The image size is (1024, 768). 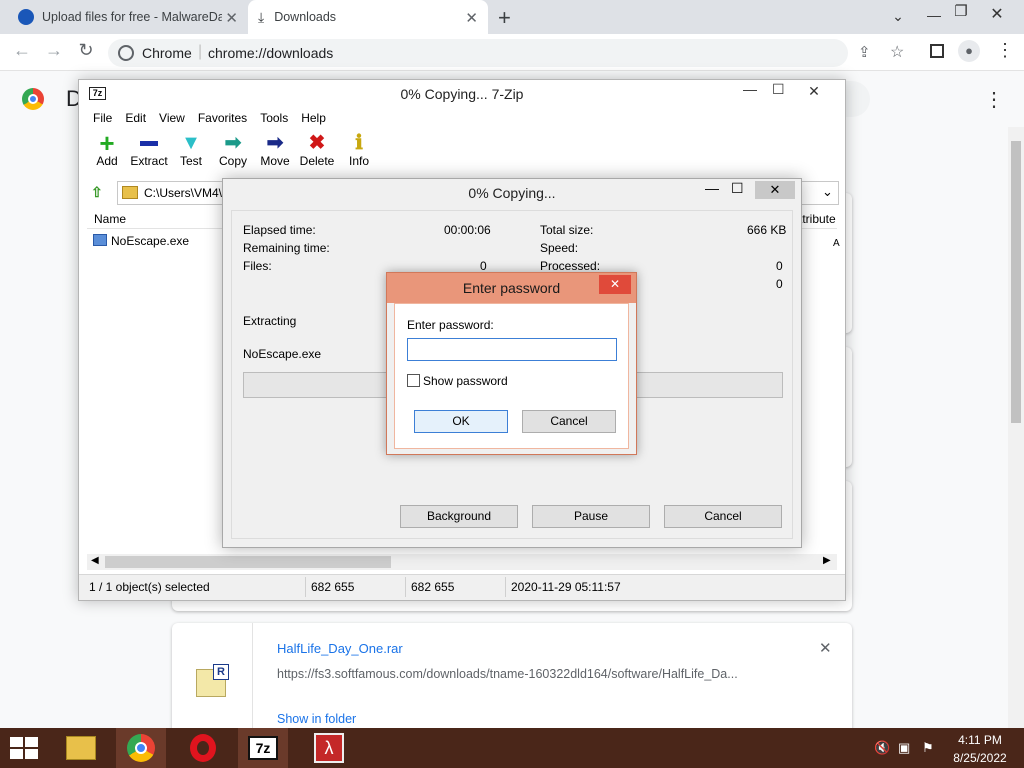 What do you see at coordinates (969, 51) in the screenshot?
I see `profile-avatar-icon: ●` at bounding box center [969, 51].